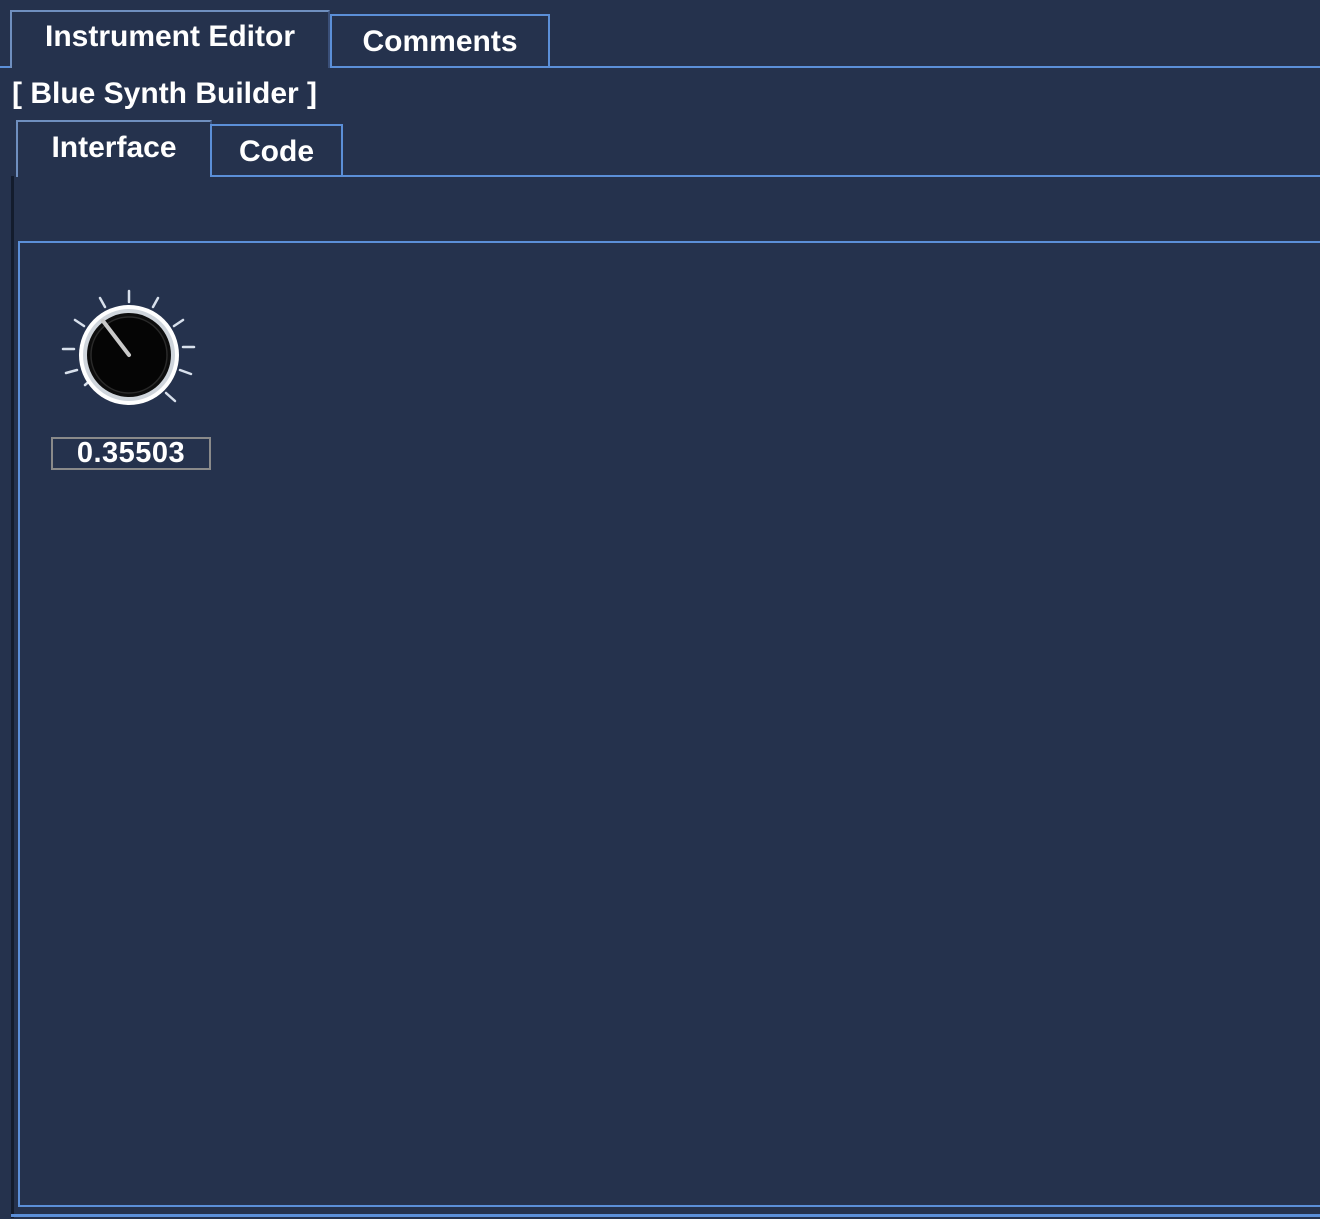 This screenshot has height=1219, width=1320. I want to click on panel-left-border, so click(12, 697).